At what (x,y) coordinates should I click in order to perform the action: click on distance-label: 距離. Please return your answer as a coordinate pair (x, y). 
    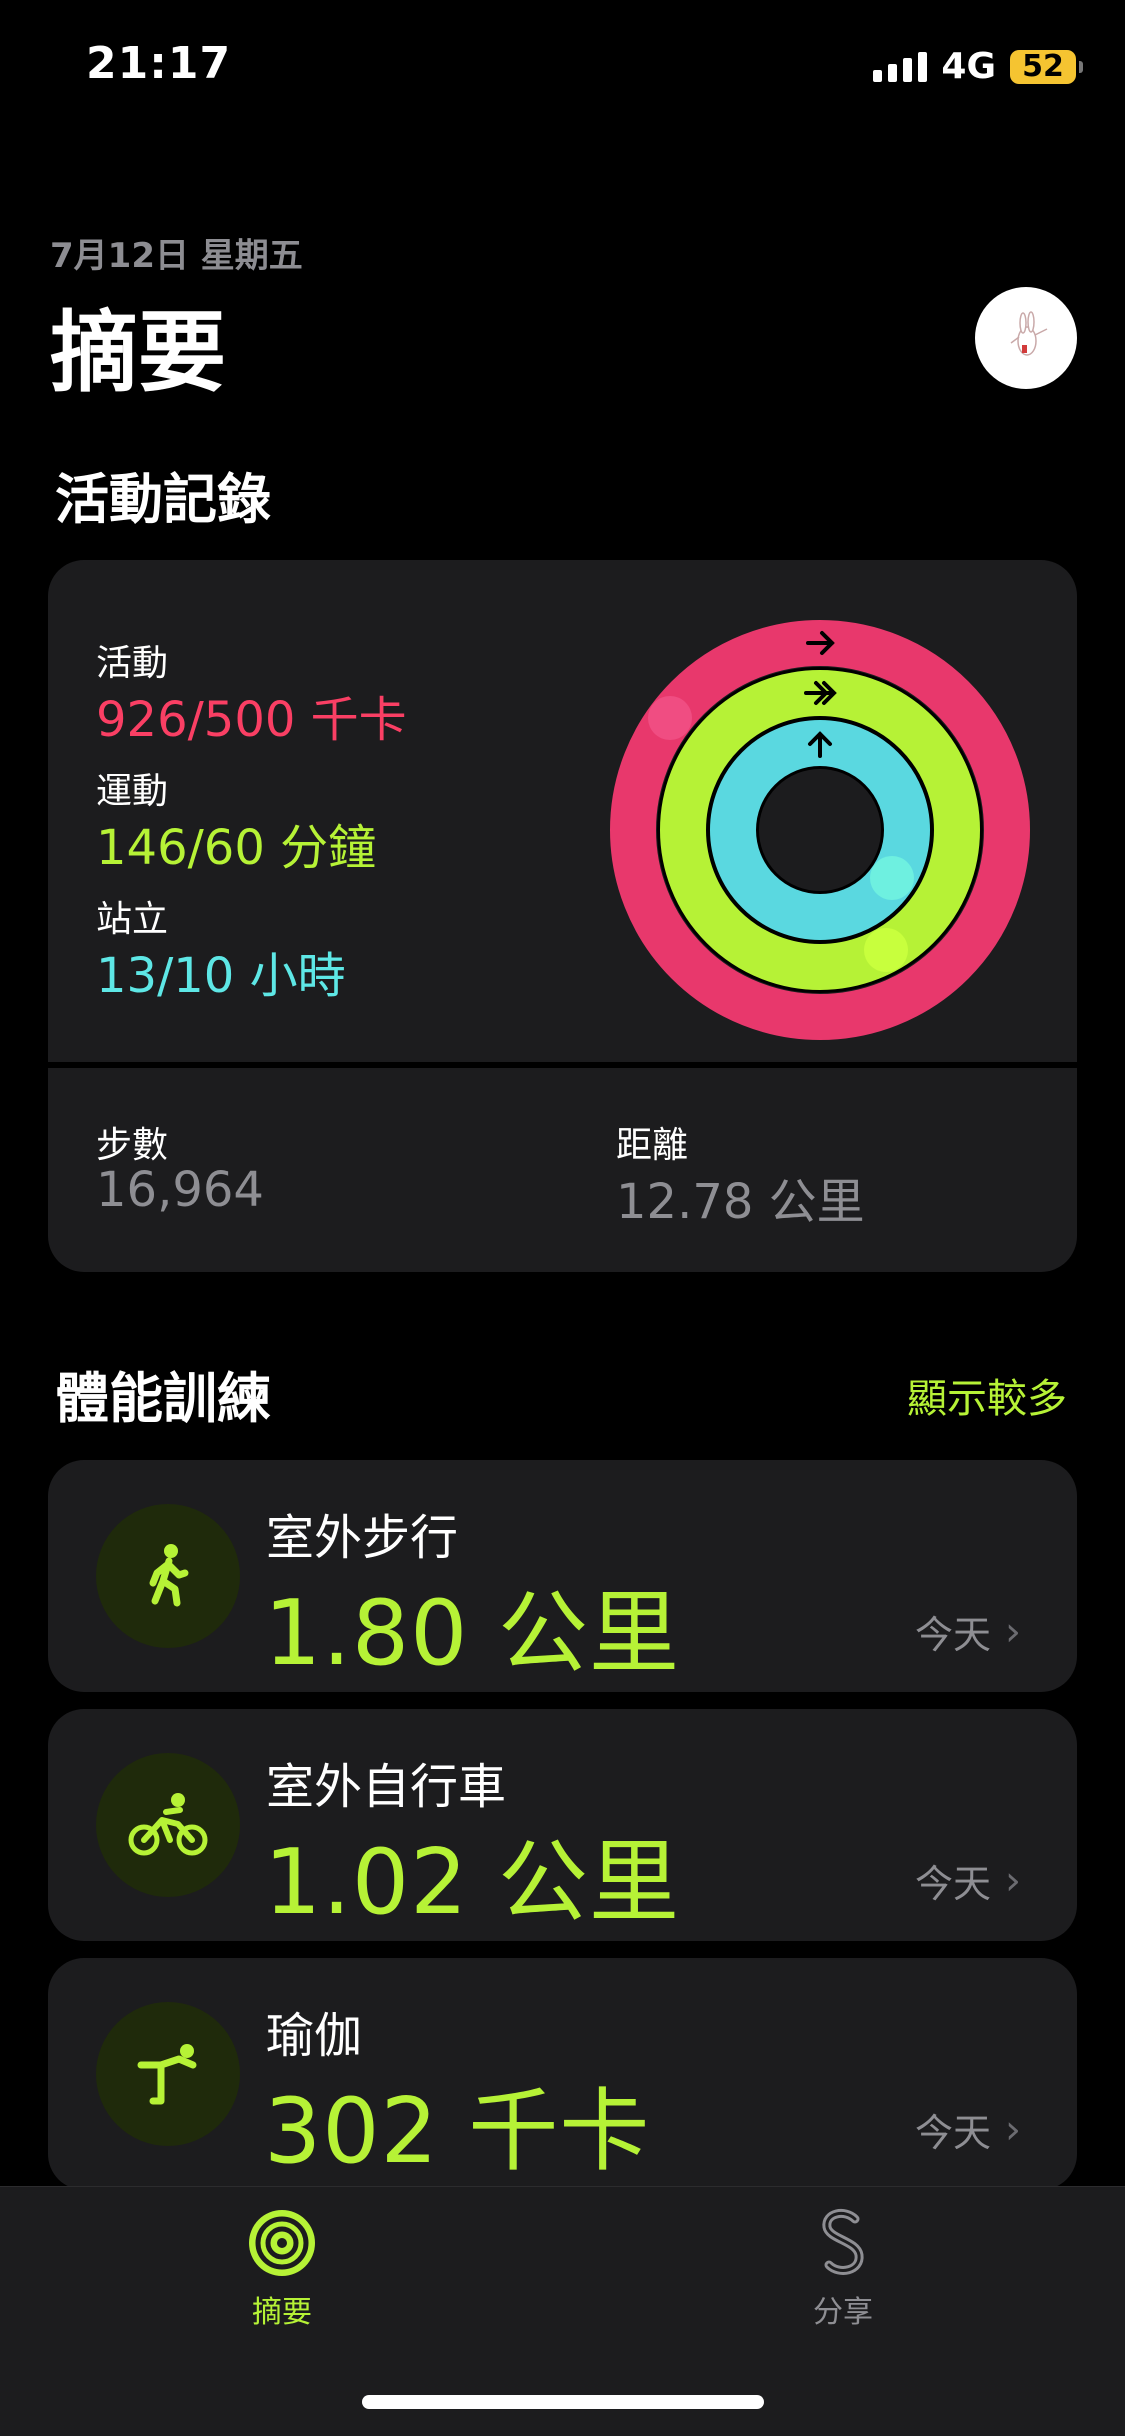
    Looking at the image, I should click on (652, 1145).